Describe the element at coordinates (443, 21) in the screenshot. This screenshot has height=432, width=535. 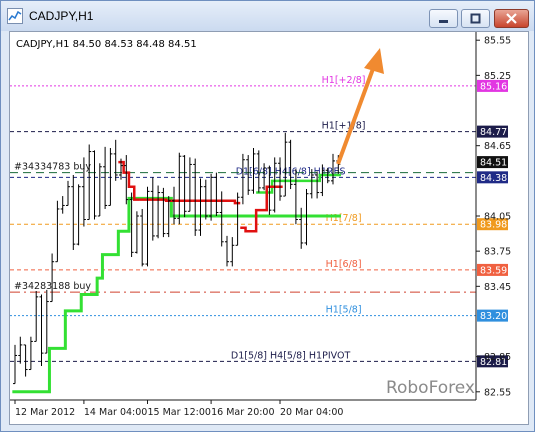
I see `minimize-icon` at that location.